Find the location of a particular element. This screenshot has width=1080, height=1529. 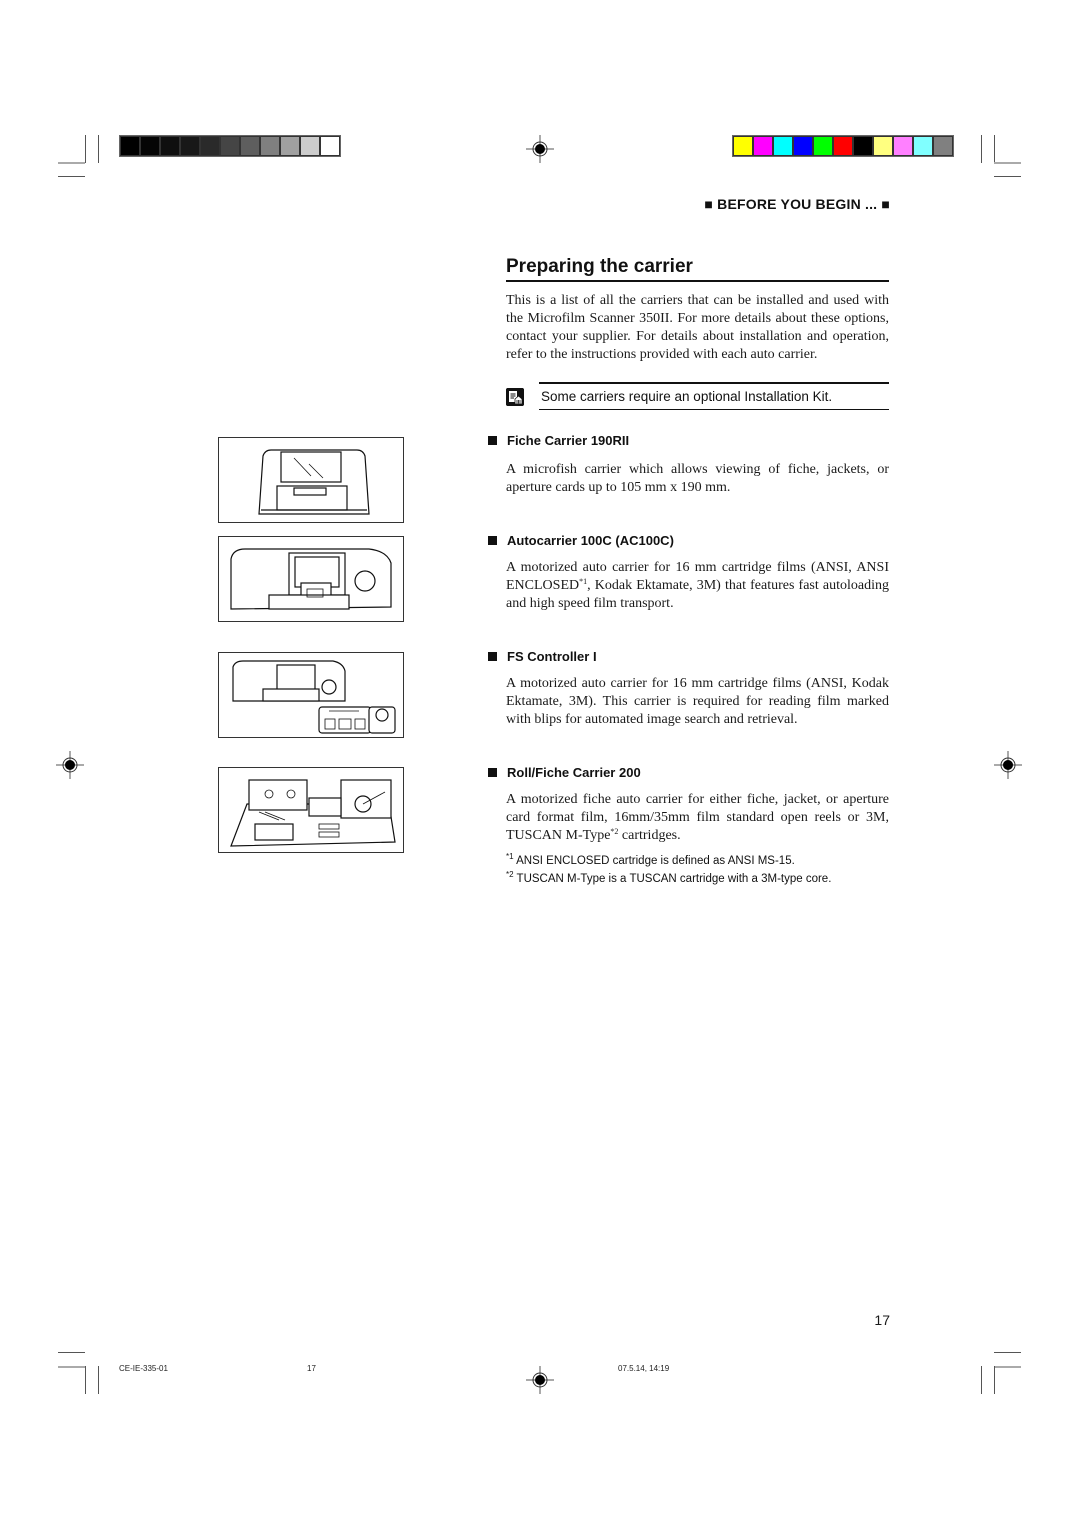

carrier-name: Autocarrier 100C (AC100C) is located at coordinates (590, 540).